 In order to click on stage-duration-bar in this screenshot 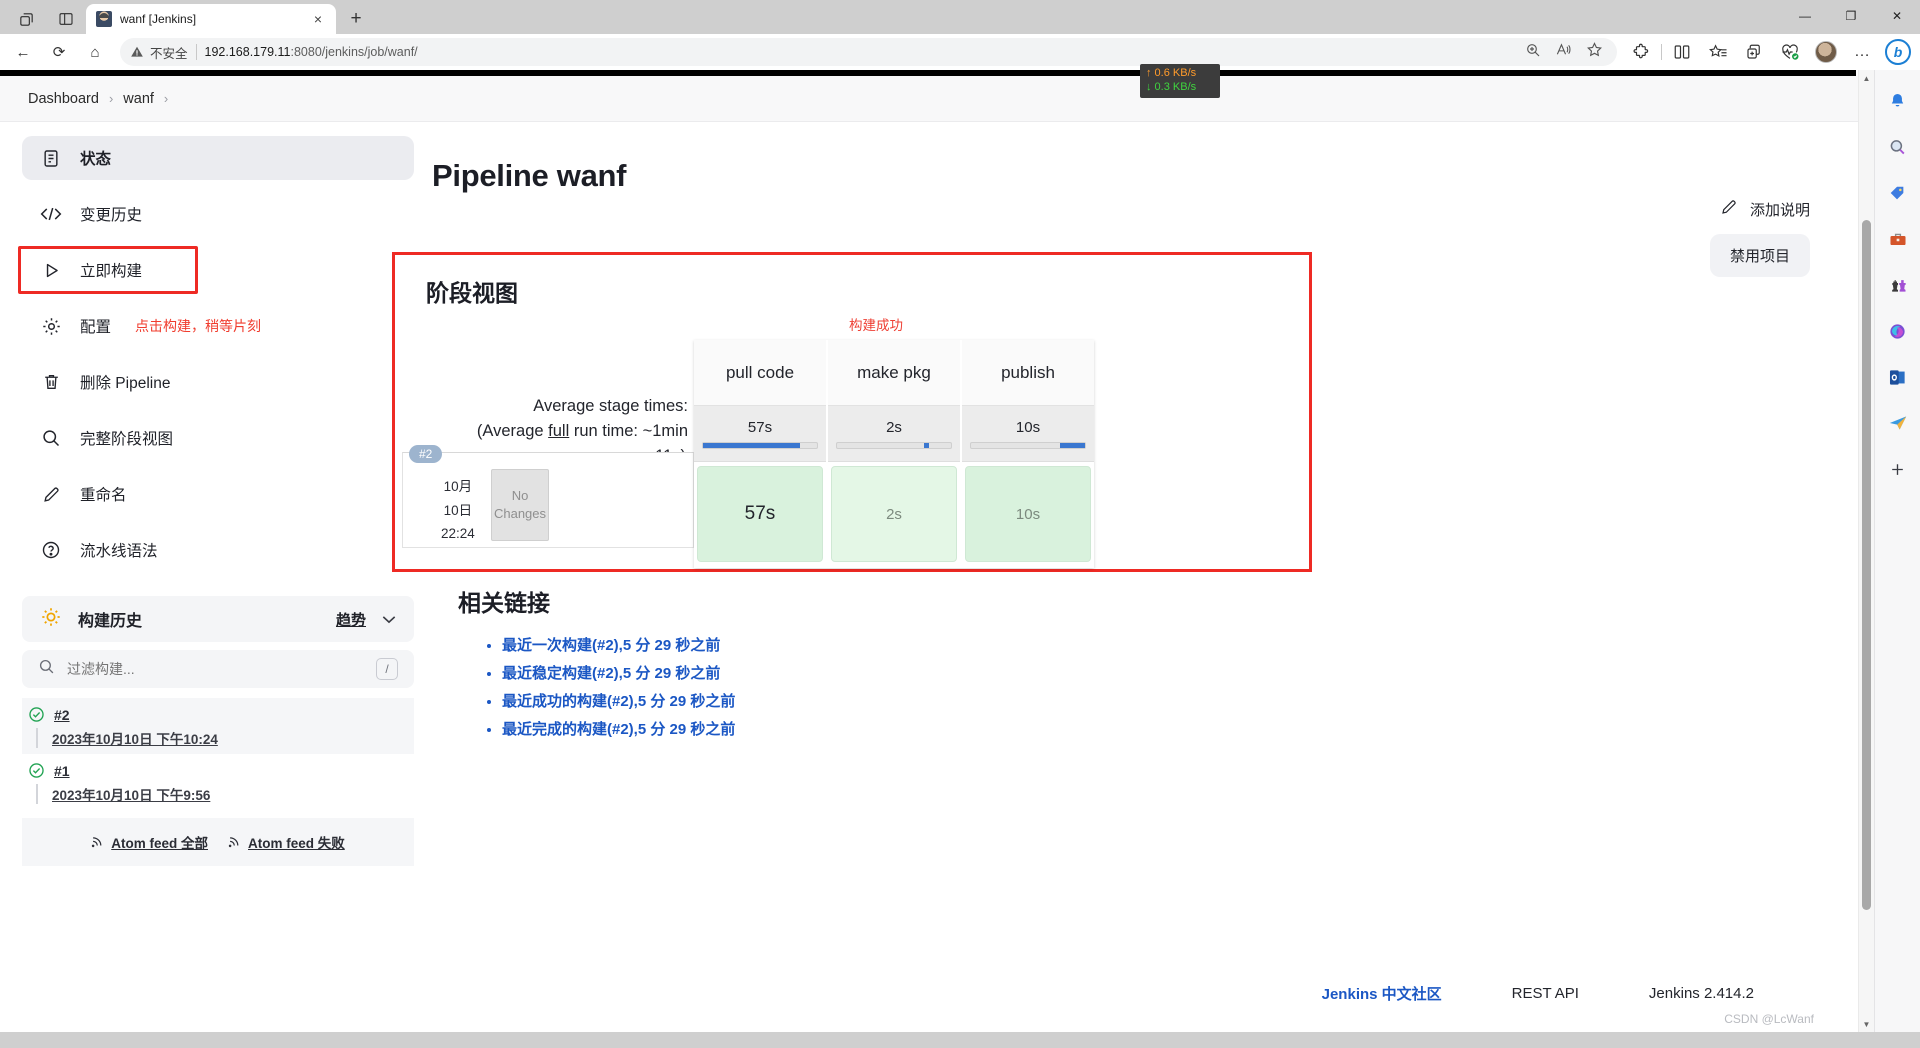, I will do `click(894, 445)`.